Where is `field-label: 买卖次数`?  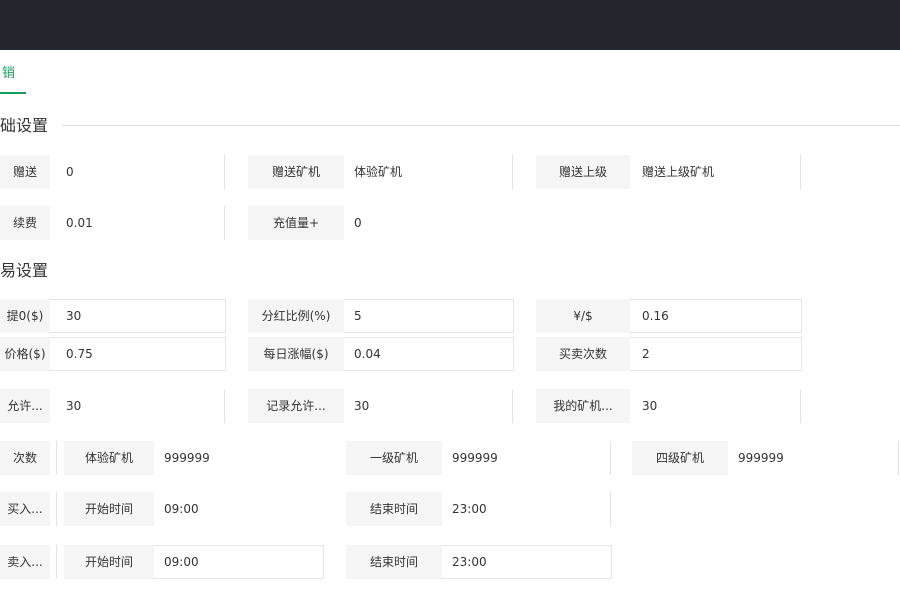 field-label: 买卖次数 is located at coordinates (583, 354).